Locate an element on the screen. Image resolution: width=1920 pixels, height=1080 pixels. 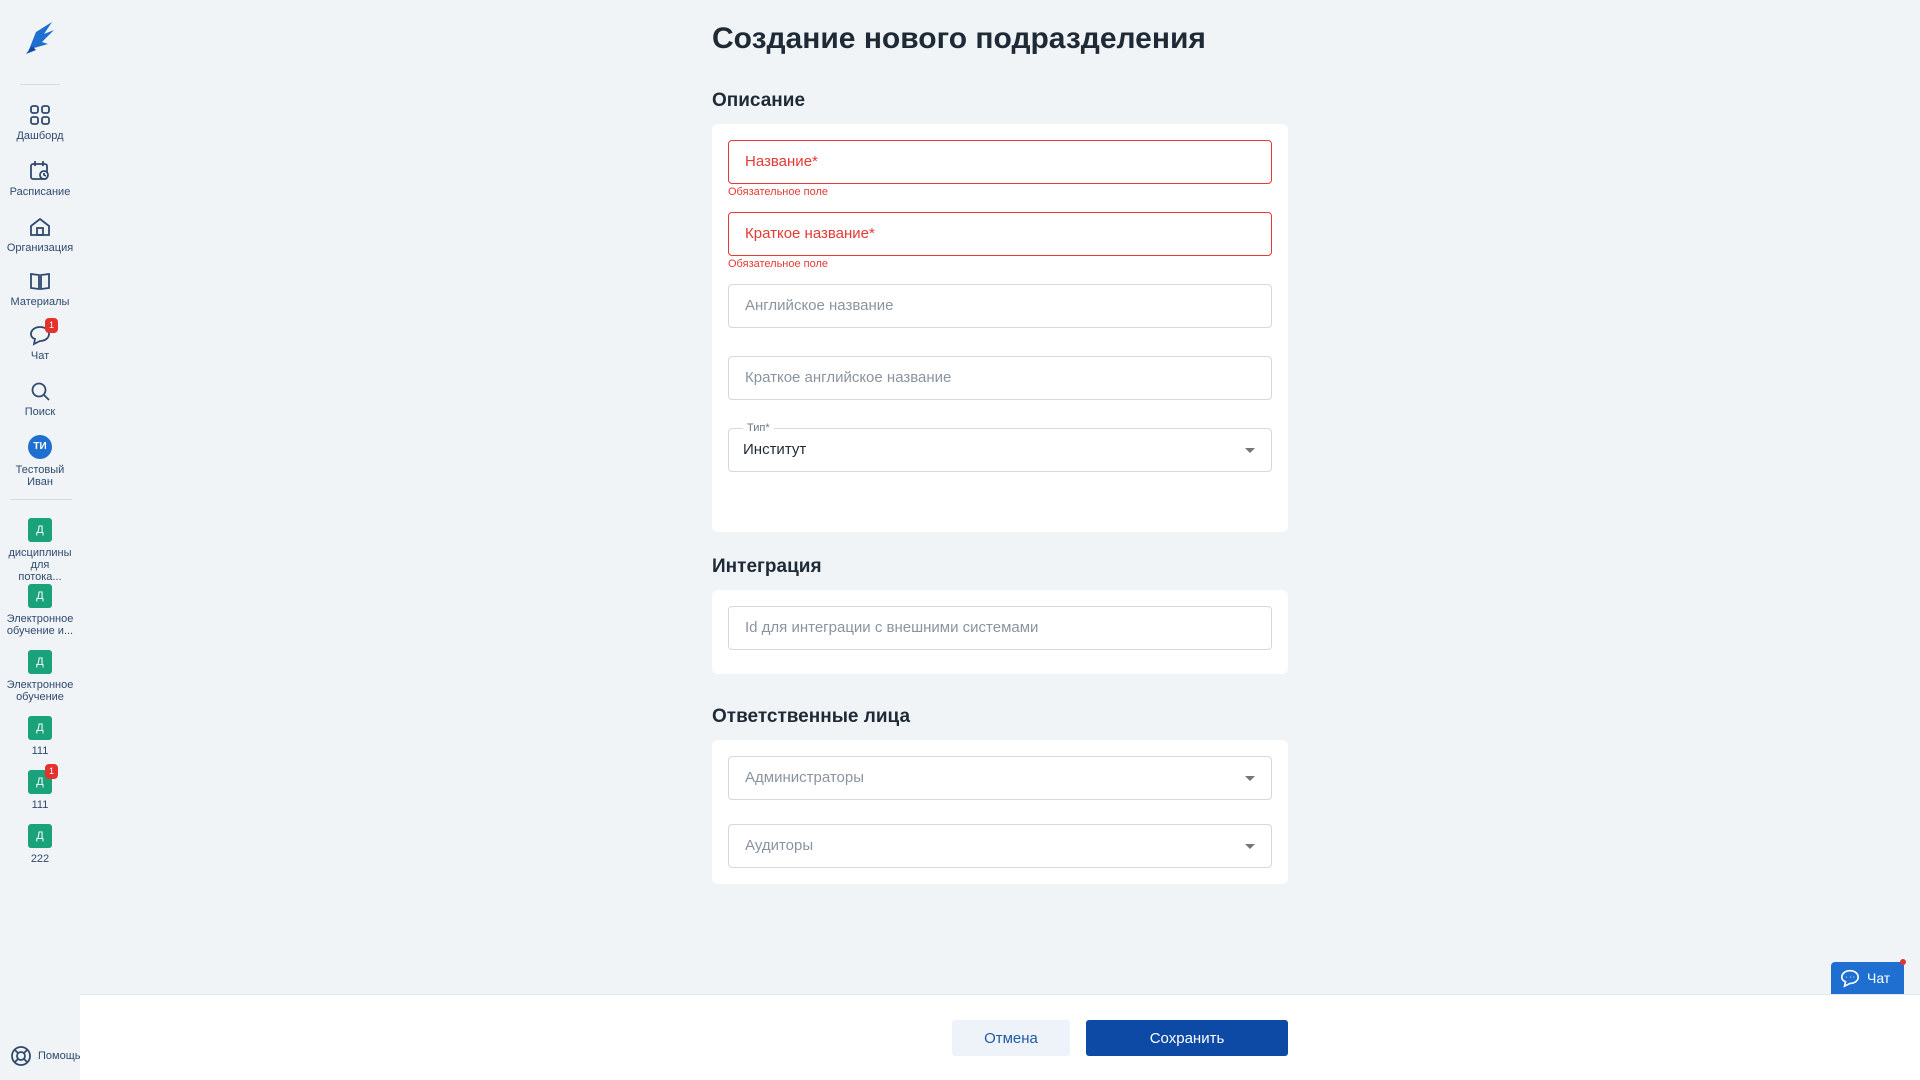
sidebar-item-schedule: Расписание is located at coordinates (40, 179).